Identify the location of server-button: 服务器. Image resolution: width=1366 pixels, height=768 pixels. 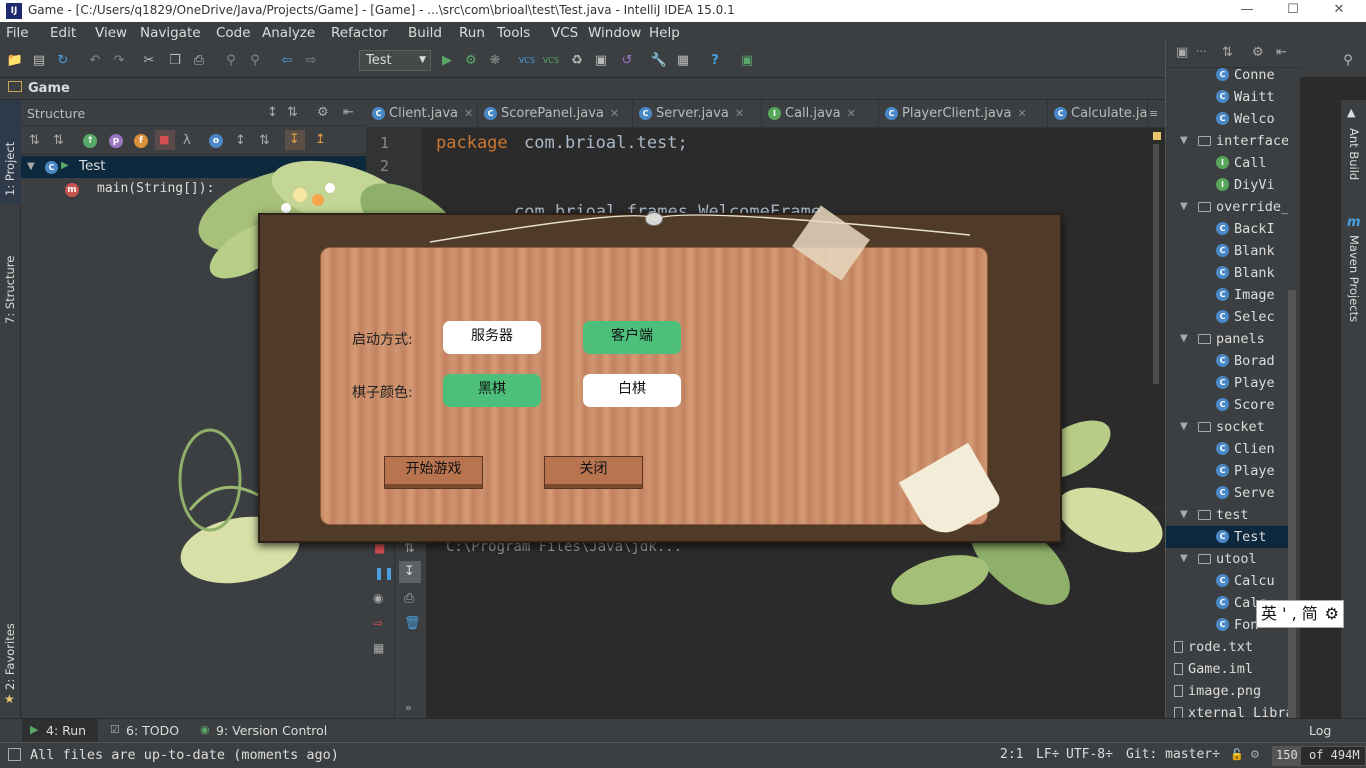
(492, 337).